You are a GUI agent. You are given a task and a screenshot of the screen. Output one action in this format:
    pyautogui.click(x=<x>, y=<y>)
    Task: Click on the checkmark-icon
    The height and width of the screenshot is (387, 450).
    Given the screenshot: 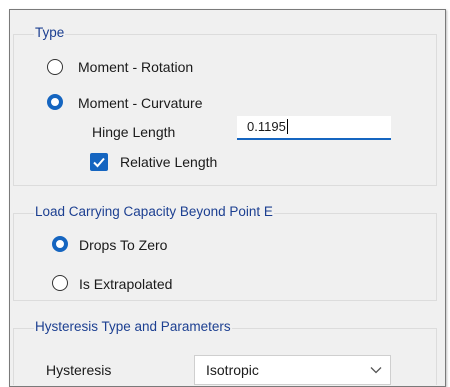 What is the action you would take?
    pyautogui.click(x=99, y=162)
    